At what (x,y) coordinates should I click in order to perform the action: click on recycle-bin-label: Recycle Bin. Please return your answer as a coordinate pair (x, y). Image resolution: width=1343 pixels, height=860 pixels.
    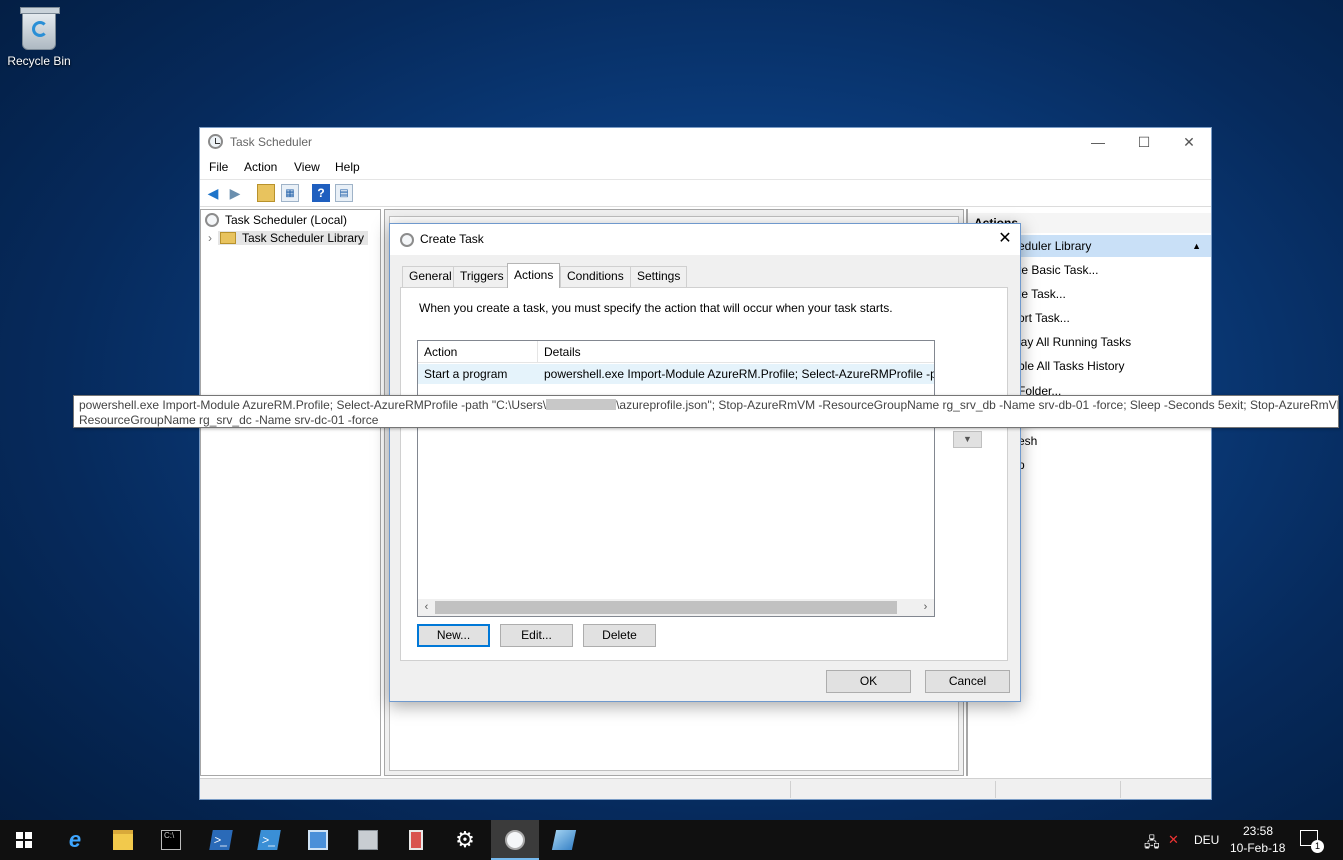
    Looking at the image, I should click on (39, 61).